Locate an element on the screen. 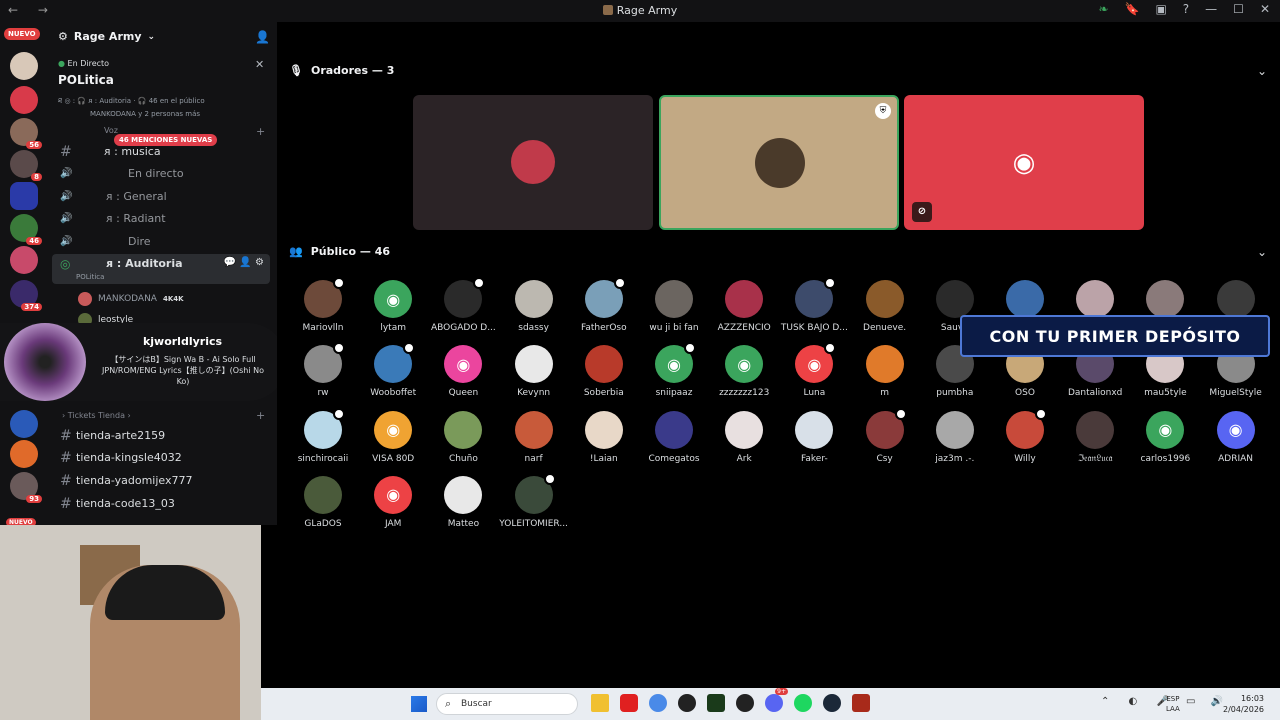 This screenshot has width=1280, height=720. add-member-icon: 👤 is located at coordinates (262, 37).